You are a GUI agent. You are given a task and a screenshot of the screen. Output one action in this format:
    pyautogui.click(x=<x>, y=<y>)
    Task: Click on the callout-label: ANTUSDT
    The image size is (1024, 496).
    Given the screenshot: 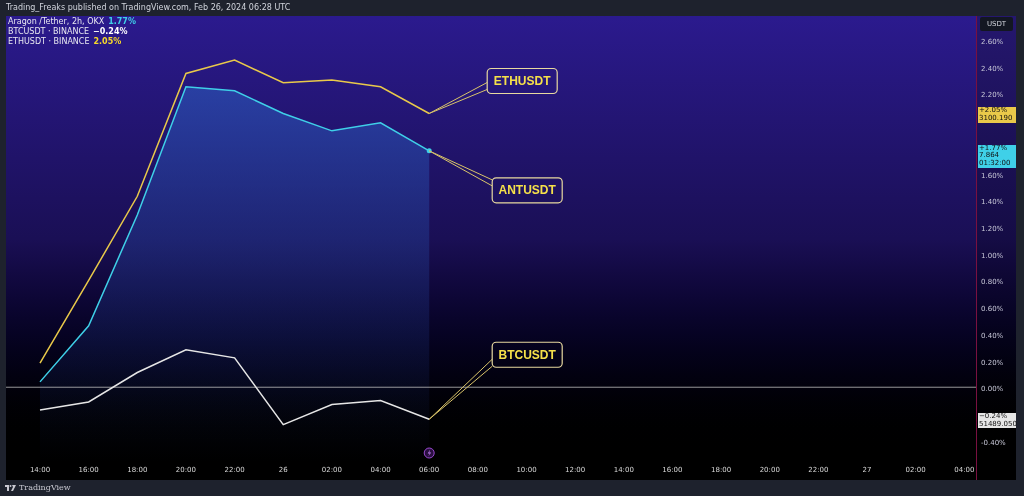 What is the action you would take?
    pyautogui.click(x=527, y=190)
    